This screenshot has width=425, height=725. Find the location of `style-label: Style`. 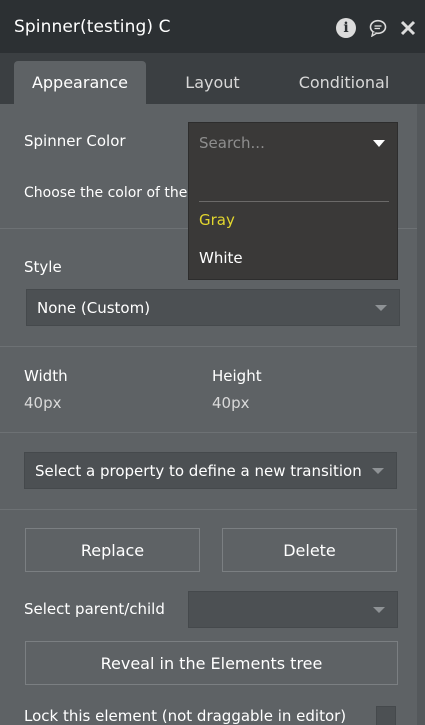

style-label: Style is located at coordinates (43, 267).